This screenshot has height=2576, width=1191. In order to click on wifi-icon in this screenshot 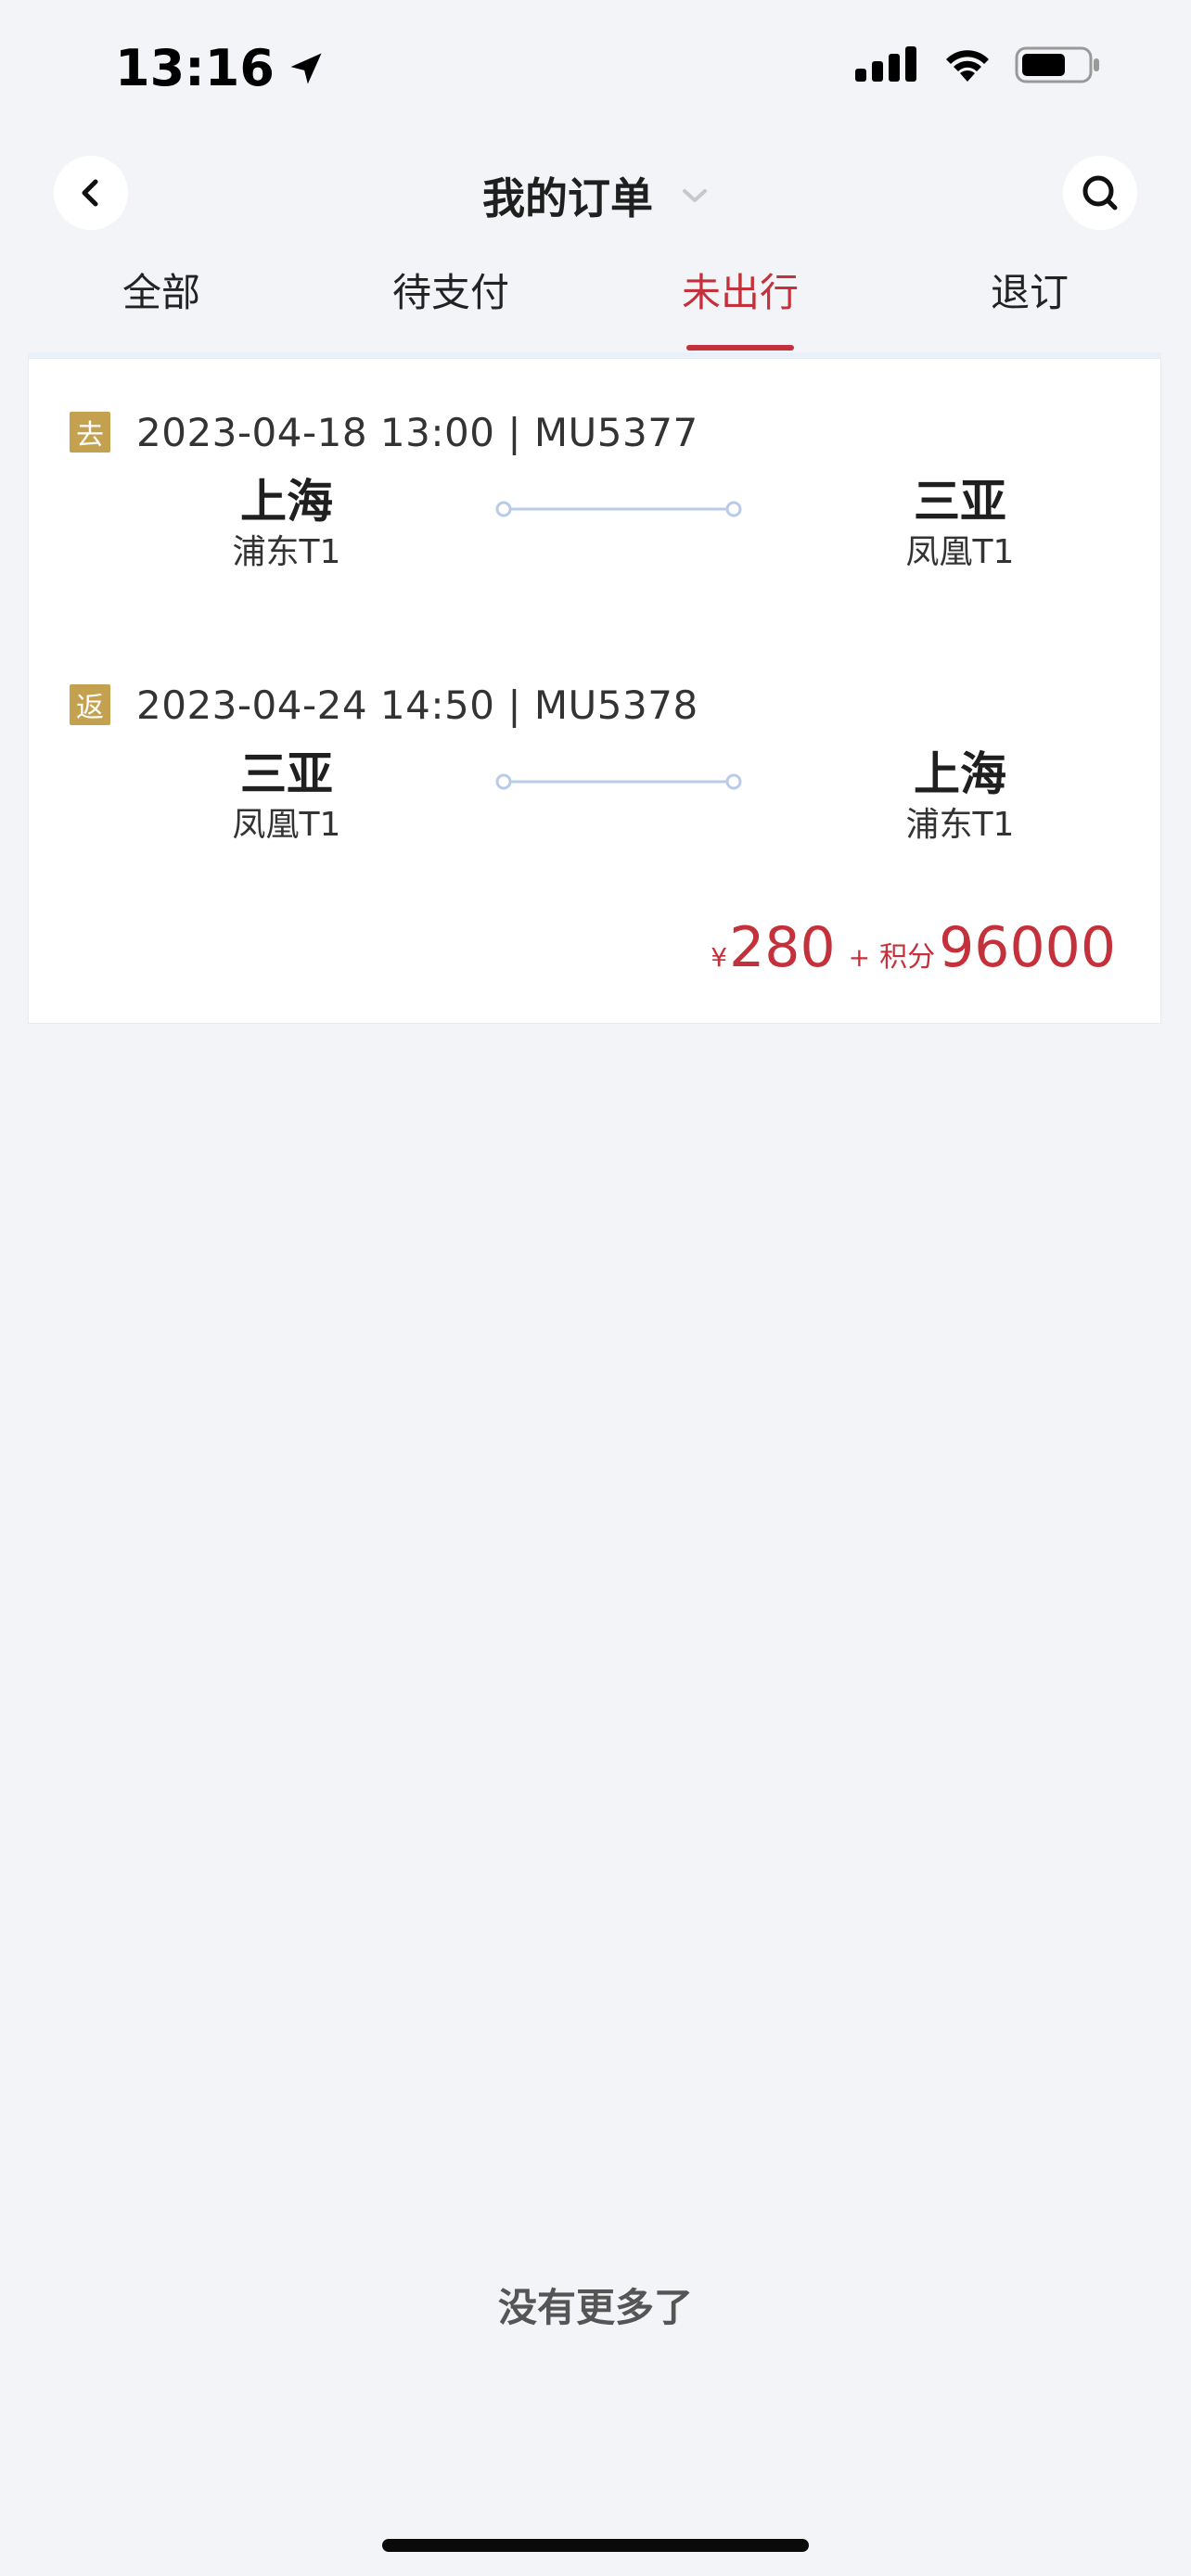, I will do `click(967, 66)`.